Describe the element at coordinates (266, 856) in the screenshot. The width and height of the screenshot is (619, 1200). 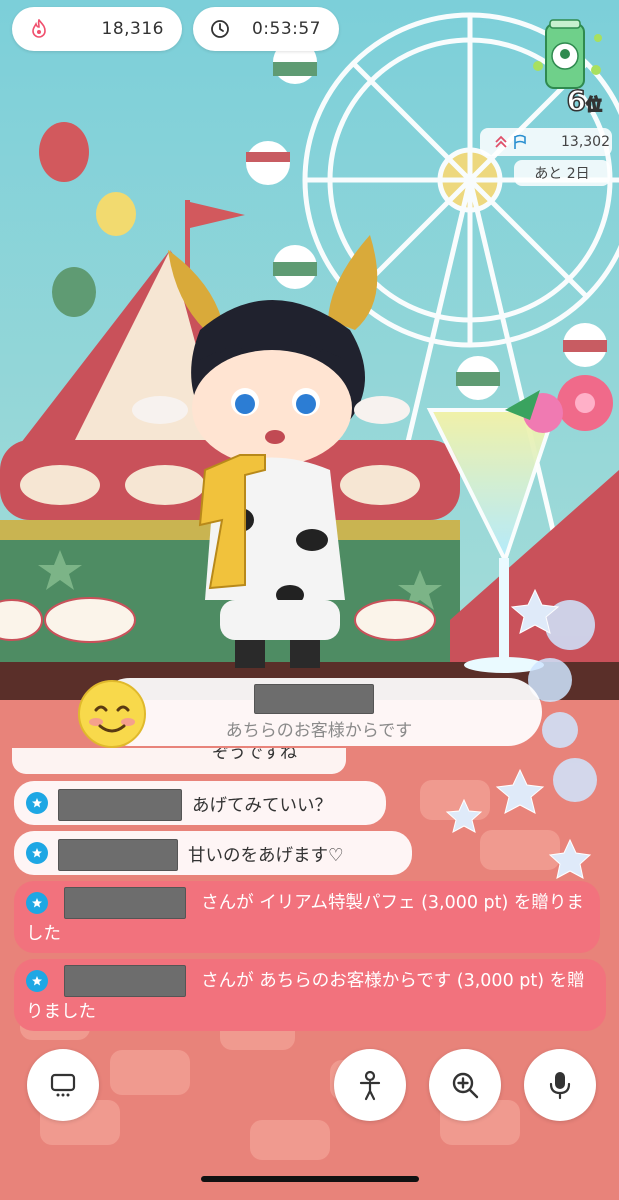
I see `chat-text: 甘いのをあげます♡` at that location.